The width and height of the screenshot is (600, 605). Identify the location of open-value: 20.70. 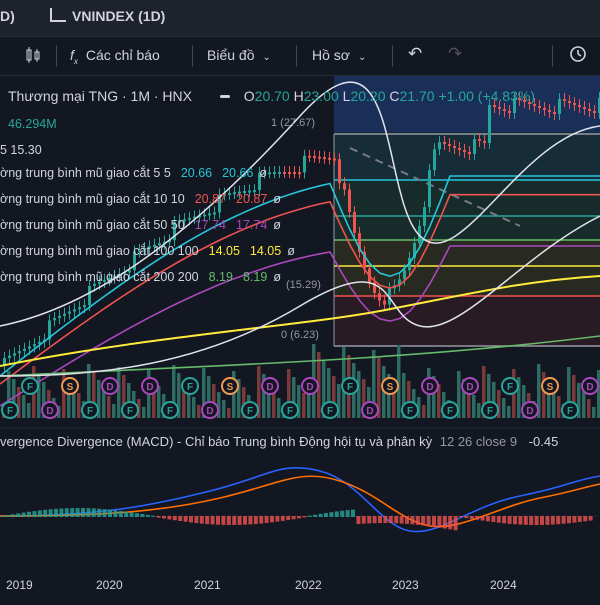
(272, 96).